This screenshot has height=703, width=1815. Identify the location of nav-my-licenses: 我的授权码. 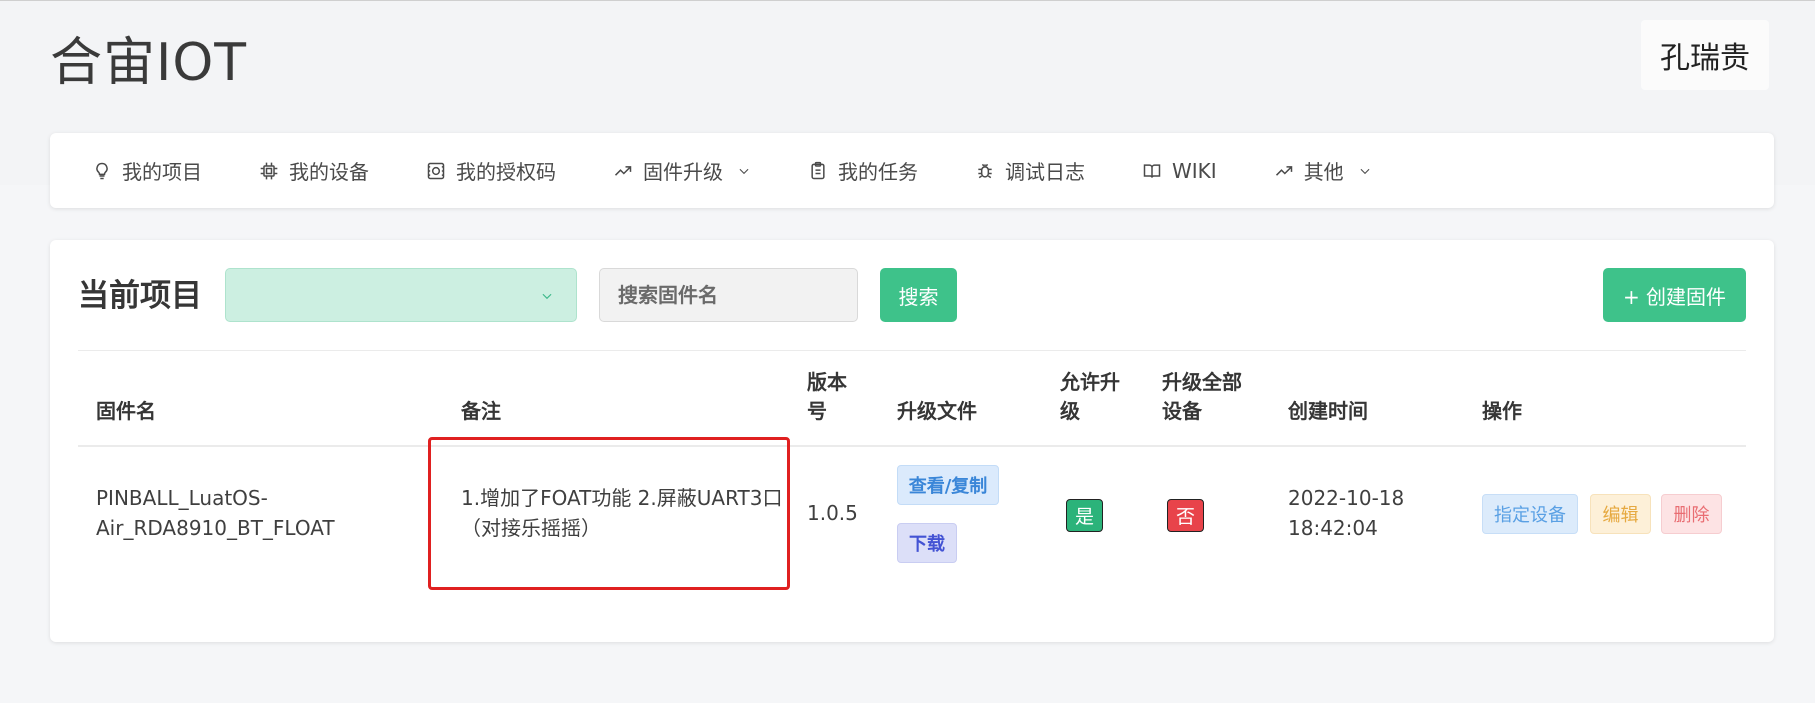
(491, 170).